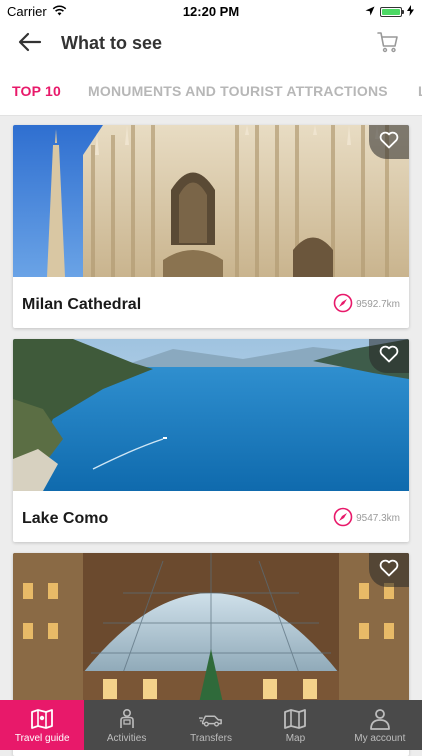 This screenshot has width=422, height=756. I want to click on cart-button, so click(388, 44).